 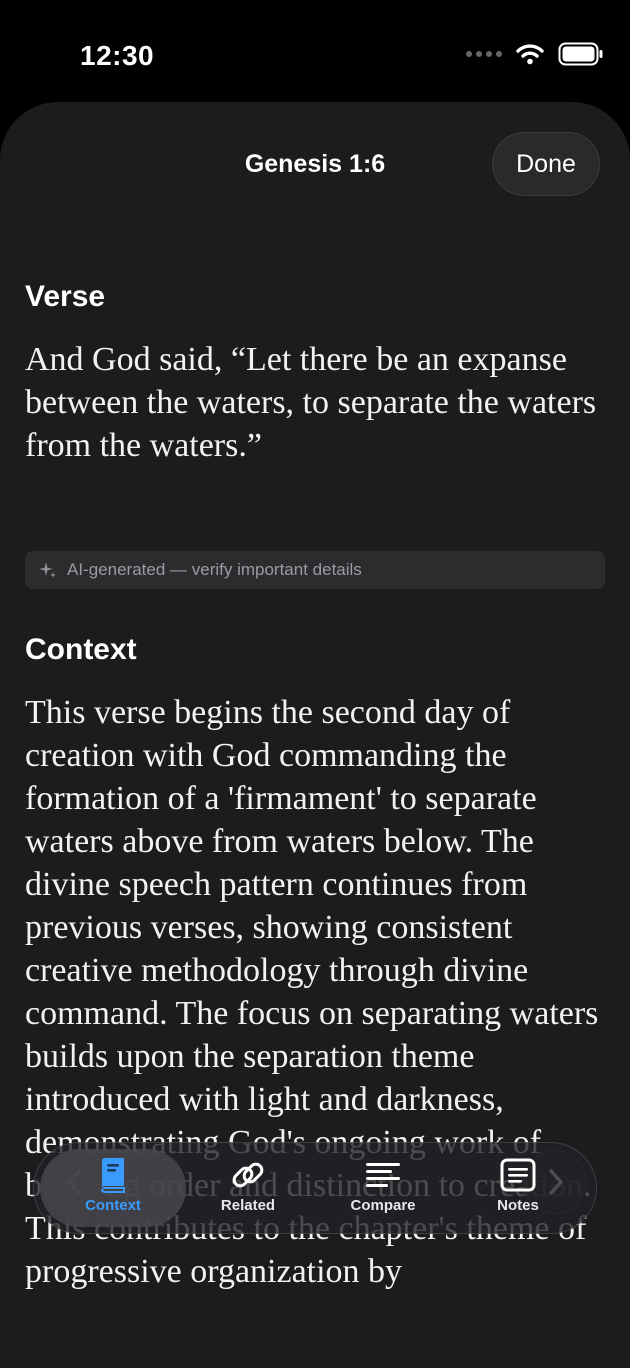 What do you see at coordinates (47, 570) in the screenshot?
I see `sparkle-icon` at bounding box center [47, 570].